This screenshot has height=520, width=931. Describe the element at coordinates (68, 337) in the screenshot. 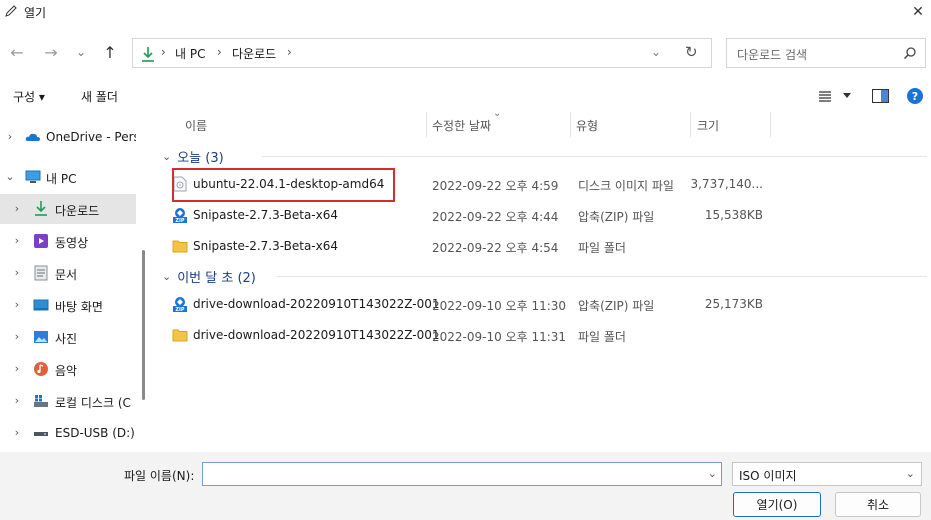

I see `sidebar-item-pictures: › 사진` at that location.